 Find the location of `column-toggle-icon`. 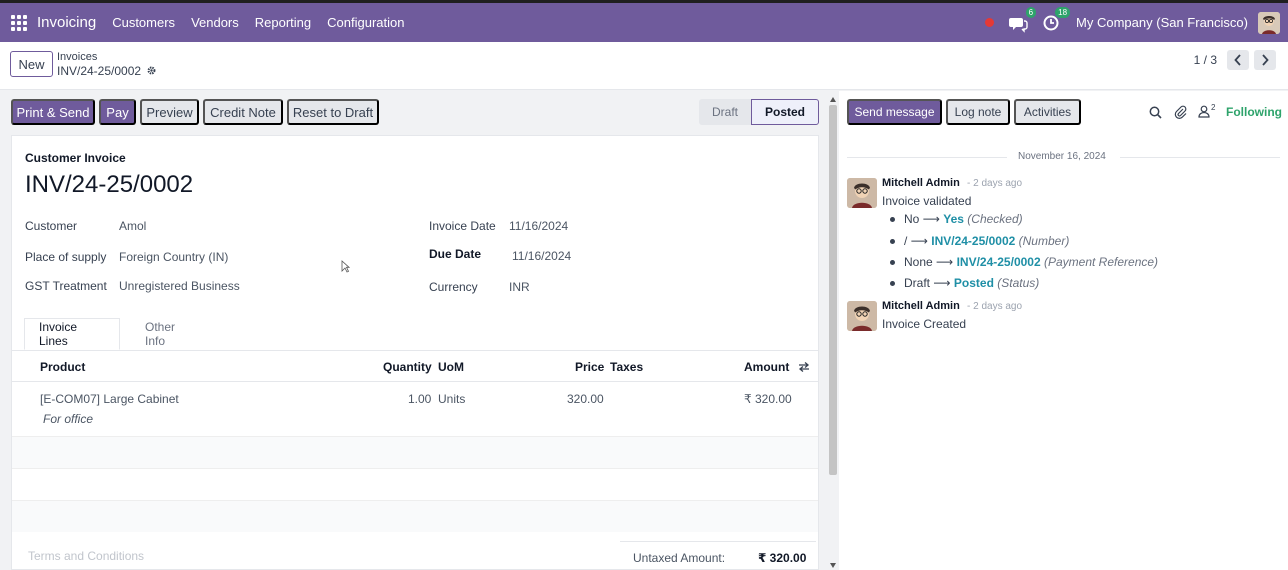

column-toggle-icon is located at coordinates (804, 367).